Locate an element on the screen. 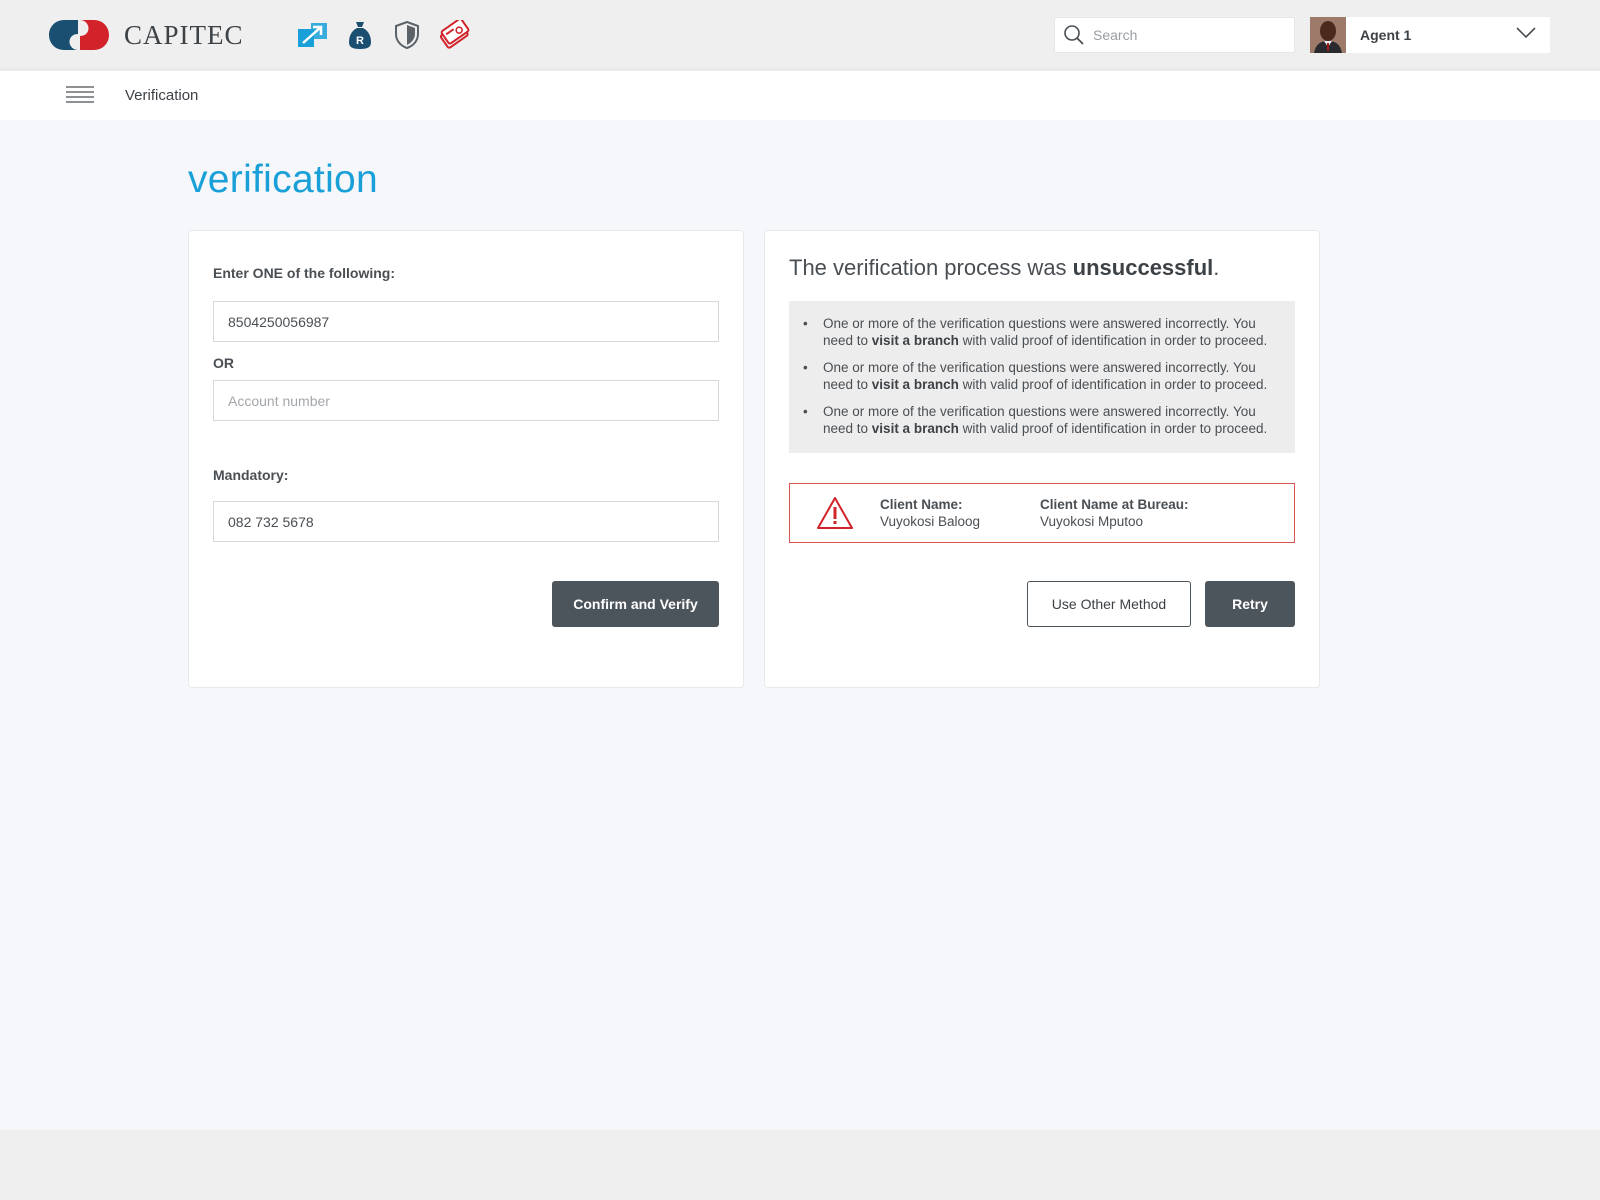 The width and height of the screenshot is (1600, 1200). card-icon is located at coordinates (454, 35).